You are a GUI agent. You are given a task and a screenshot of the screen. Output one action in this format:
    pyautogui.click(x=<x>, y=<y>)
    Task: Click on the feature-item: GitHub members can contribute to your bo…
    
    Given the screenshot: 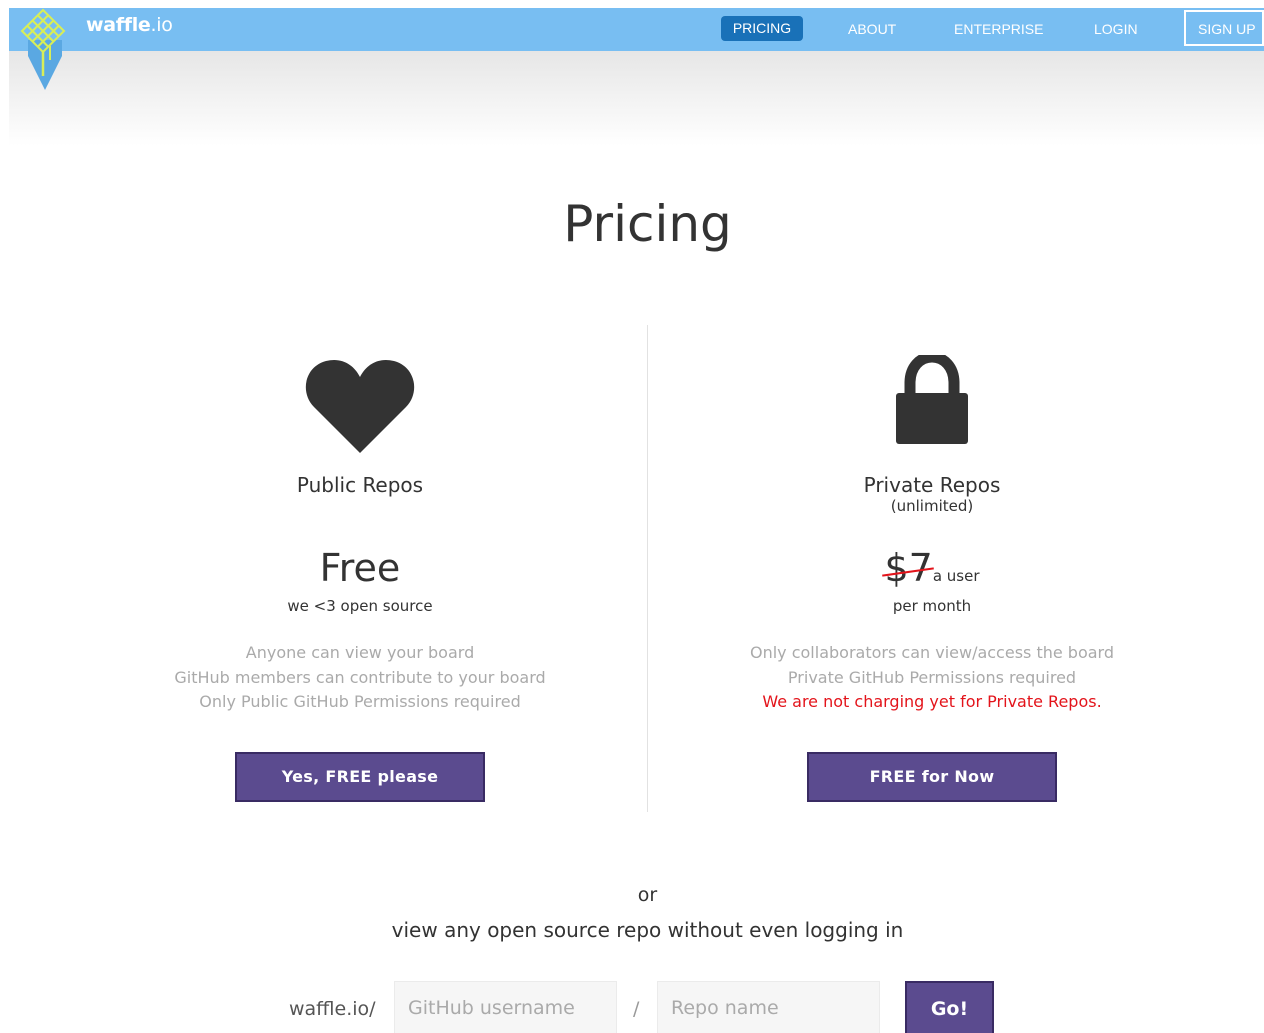 What is the action you would take?
    pyautogui.click(x=360, y=677)
    